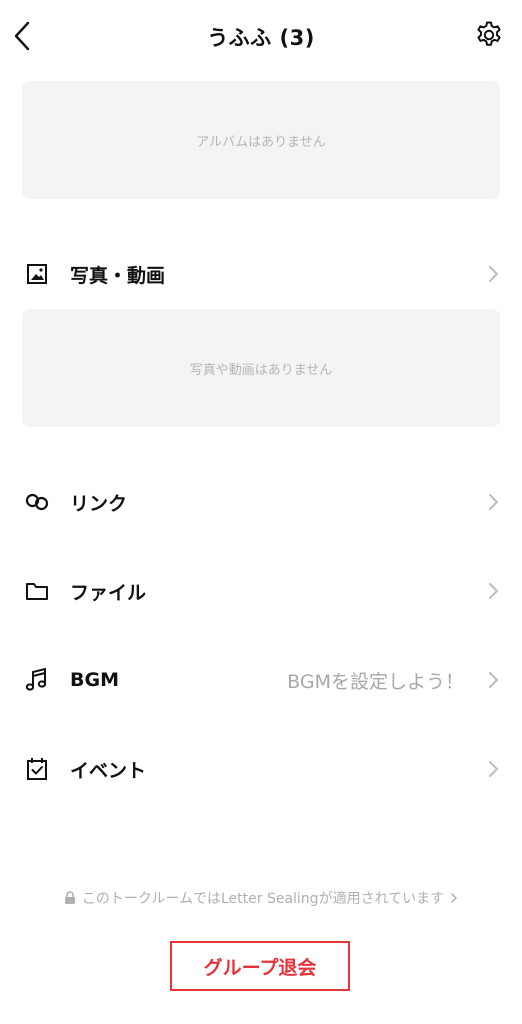  Describe the element at coordinates (37, 680) in the screenshot. I see `music-note-icon` at that location.